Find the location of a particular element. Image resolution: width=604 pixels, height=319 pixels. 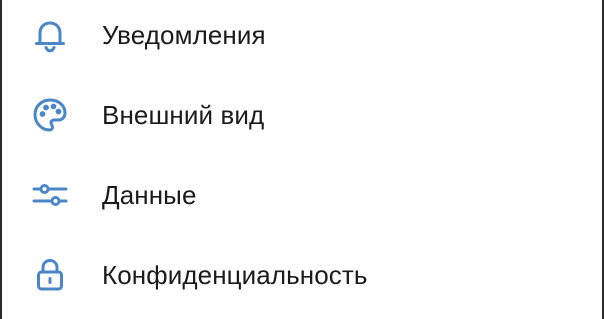

settings-item-label: Внешний вид is located at coordinates (183, 114).